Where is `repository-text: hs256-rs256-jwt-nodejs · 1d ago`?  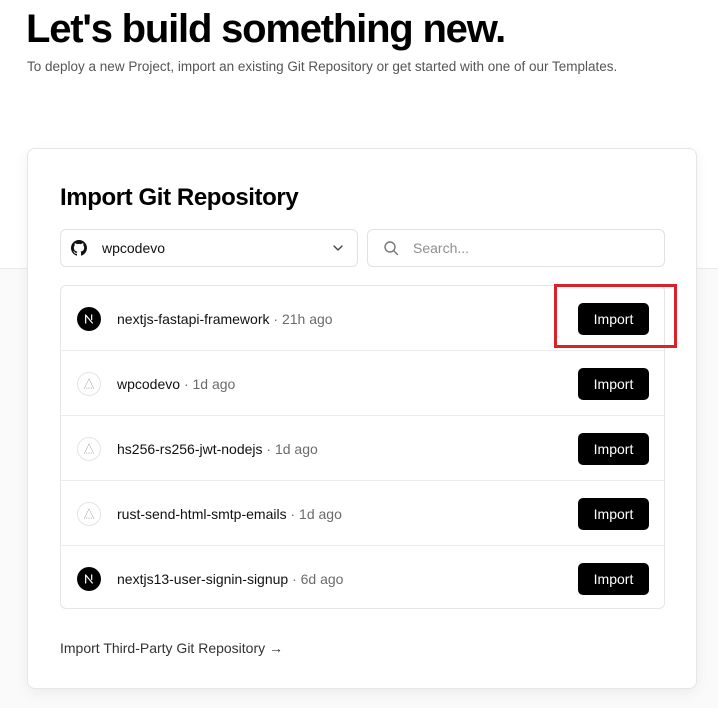
repository-text: hs256-rs256-jwt-nodejs · 1d ago is located at coordinates (217, 449).